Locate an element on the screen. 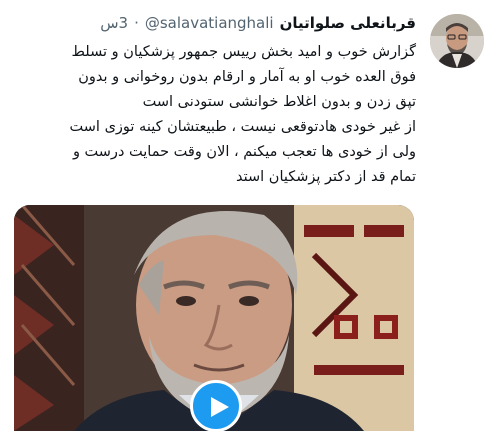  tweet-time: 3س is located at coordinates (114, 23).